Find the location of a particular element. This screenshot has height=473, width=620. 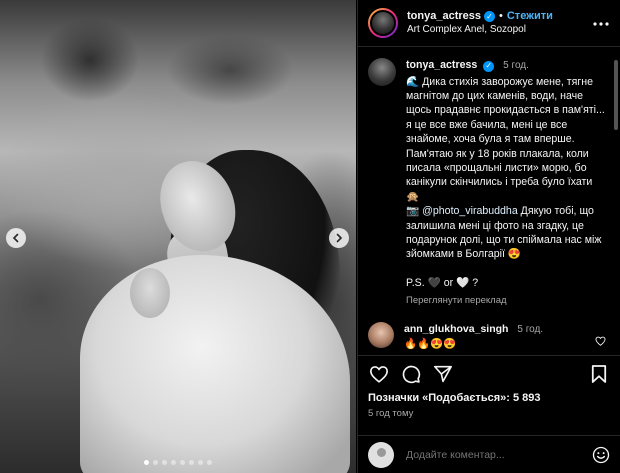

send-icon is located at coordinates (443, 374).